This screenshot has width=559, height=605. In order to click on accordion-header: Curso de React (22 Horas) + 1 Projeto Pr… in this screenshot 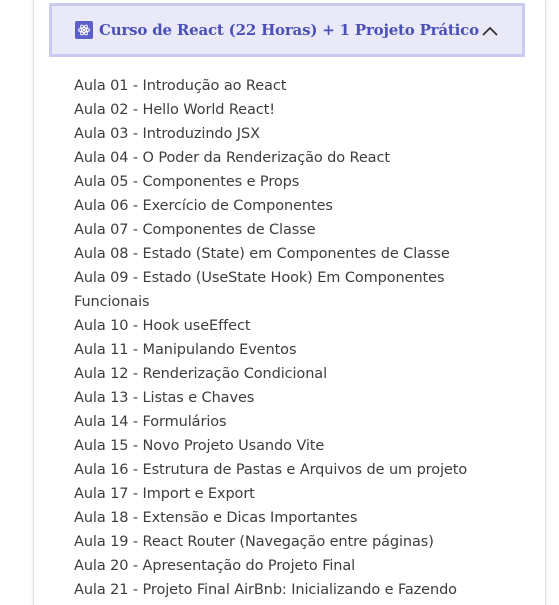, I will do `click(287, 30)`.